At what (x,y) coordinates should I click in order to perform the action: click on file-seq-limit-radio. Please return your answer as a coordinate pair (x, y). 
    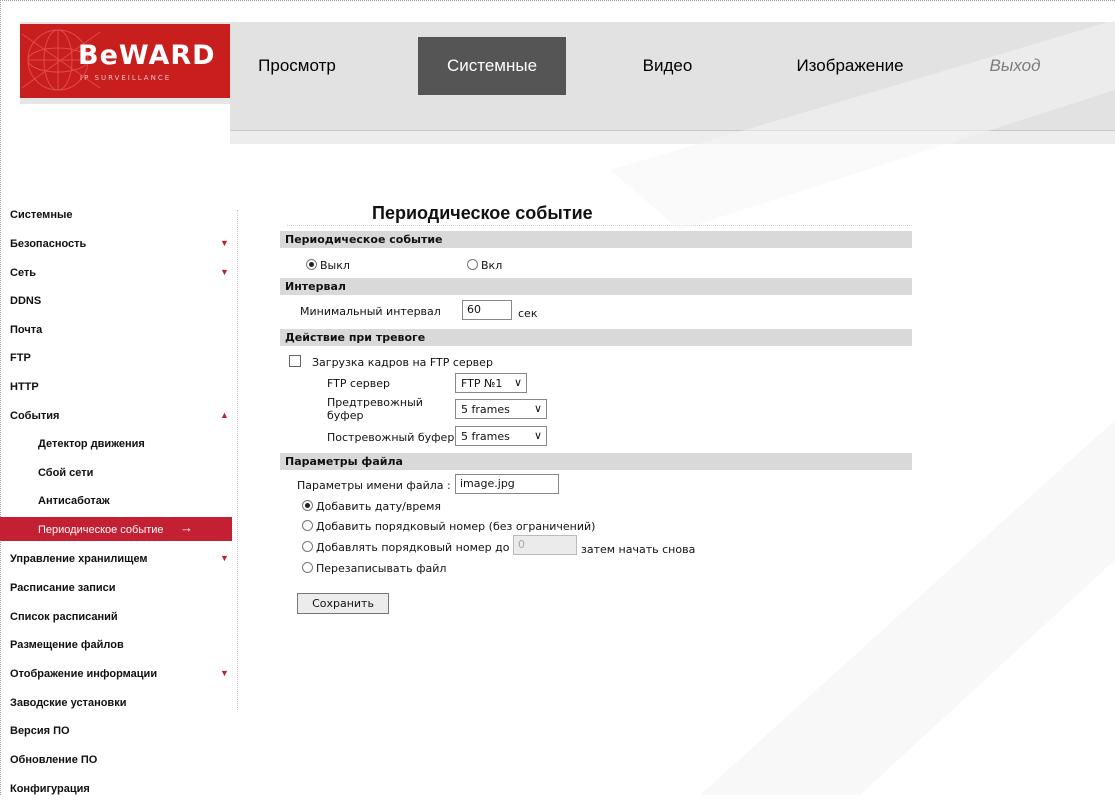
    Looking at the image, I should click on (307, 546).